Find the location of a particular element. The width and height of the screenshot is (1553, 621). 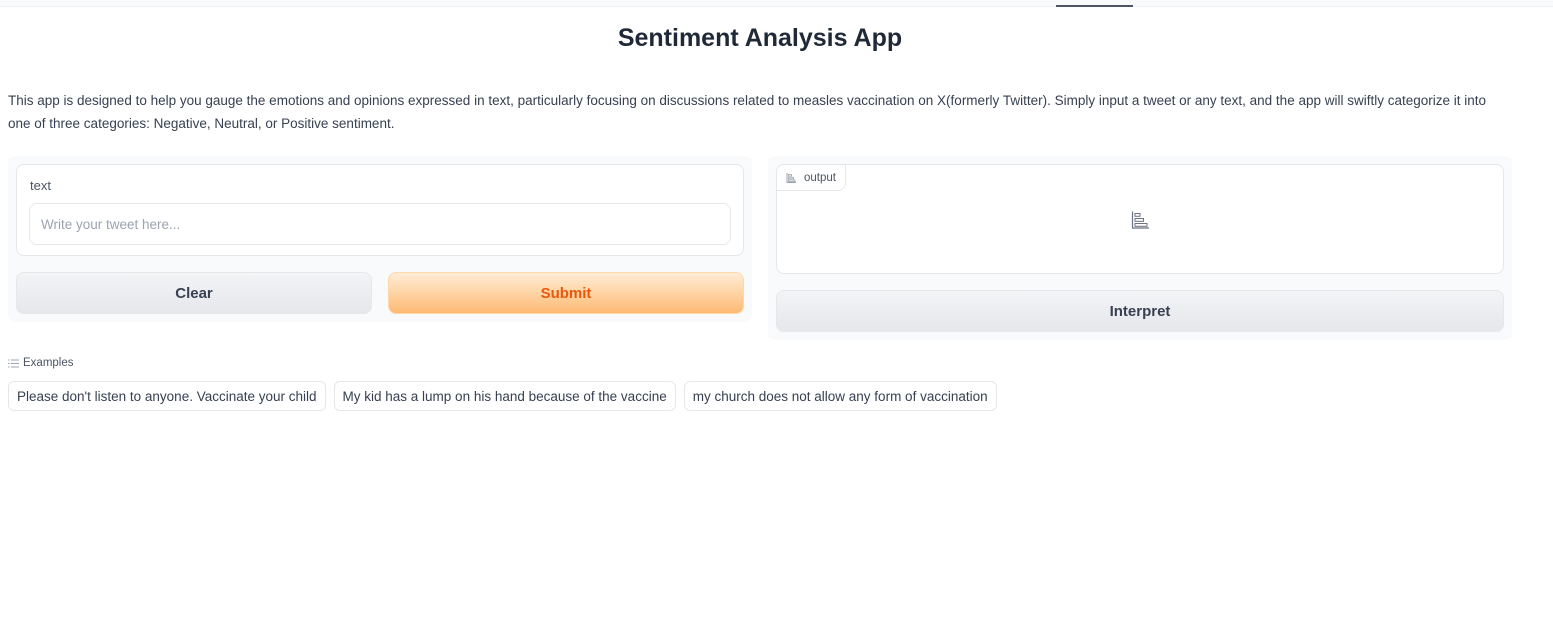

input-panel: text Clear Submit is located at coordinates (380, 239).